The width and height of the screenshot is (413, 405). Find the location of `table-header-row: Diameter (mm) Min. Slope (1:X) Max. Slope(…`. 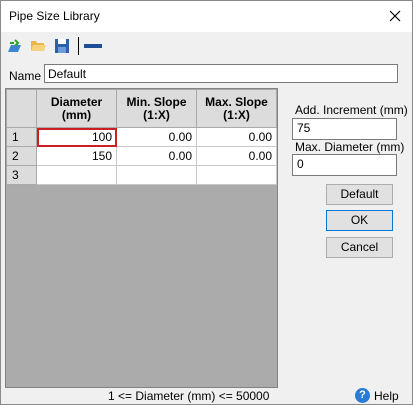

table-header-row: Diameter (mm) Min. Slope (1:X) Max. Slope(… is located at coordinates (141, 108).